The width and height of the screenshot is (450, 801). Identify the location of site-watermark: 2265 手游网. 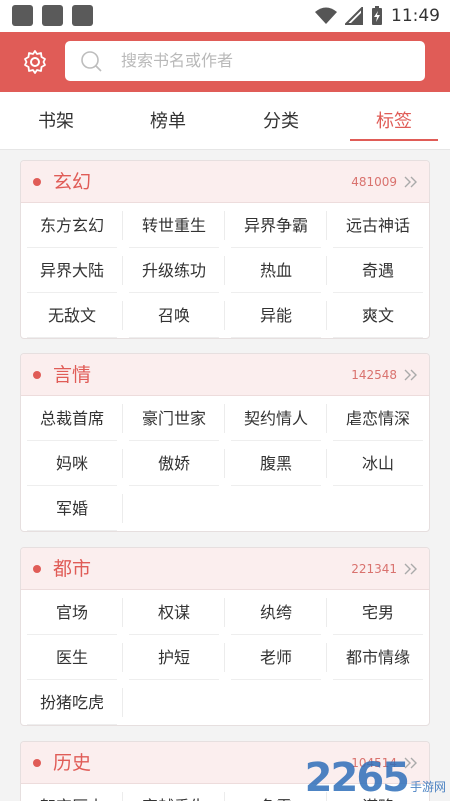
(375, 776).